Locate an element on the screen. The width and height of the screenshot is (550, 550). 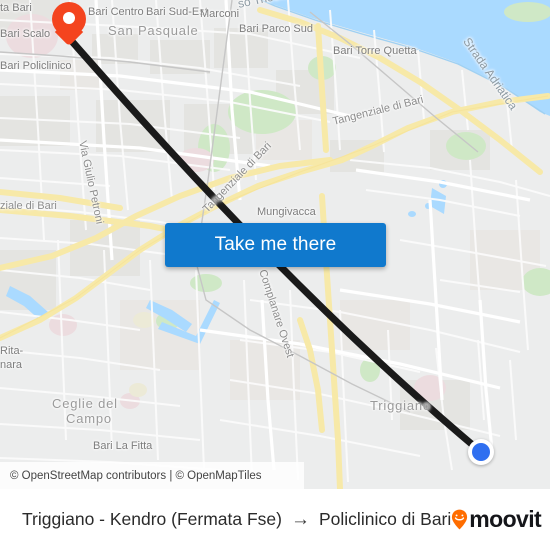
moovit-pin-icon is located at coordinates (459, 519).